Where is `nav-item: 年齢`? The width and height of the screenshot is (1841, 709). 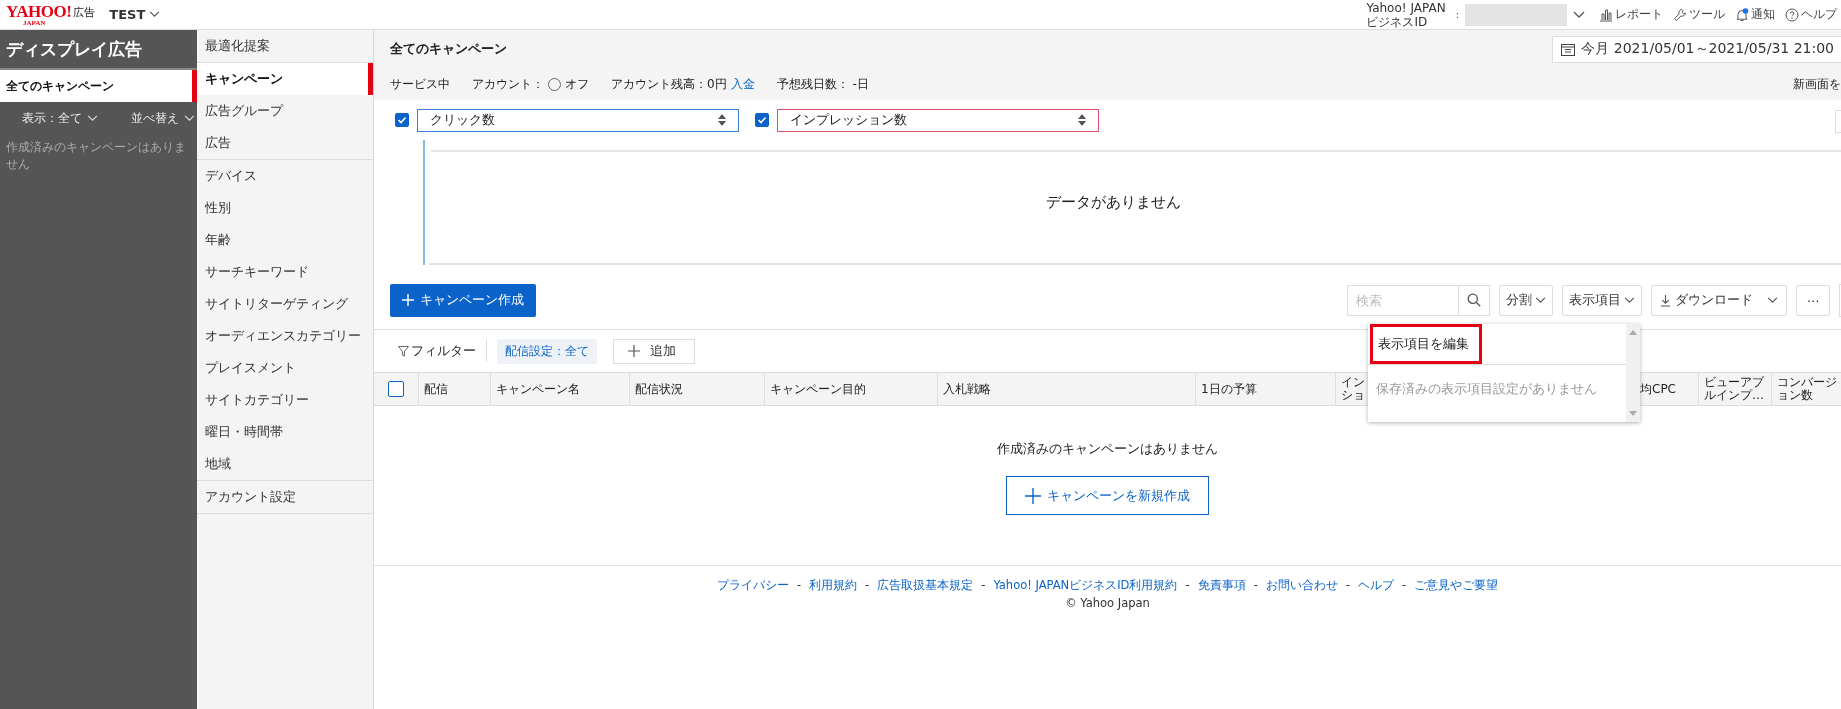 nav-item: 年齢 is located at coordinates (285, 240).